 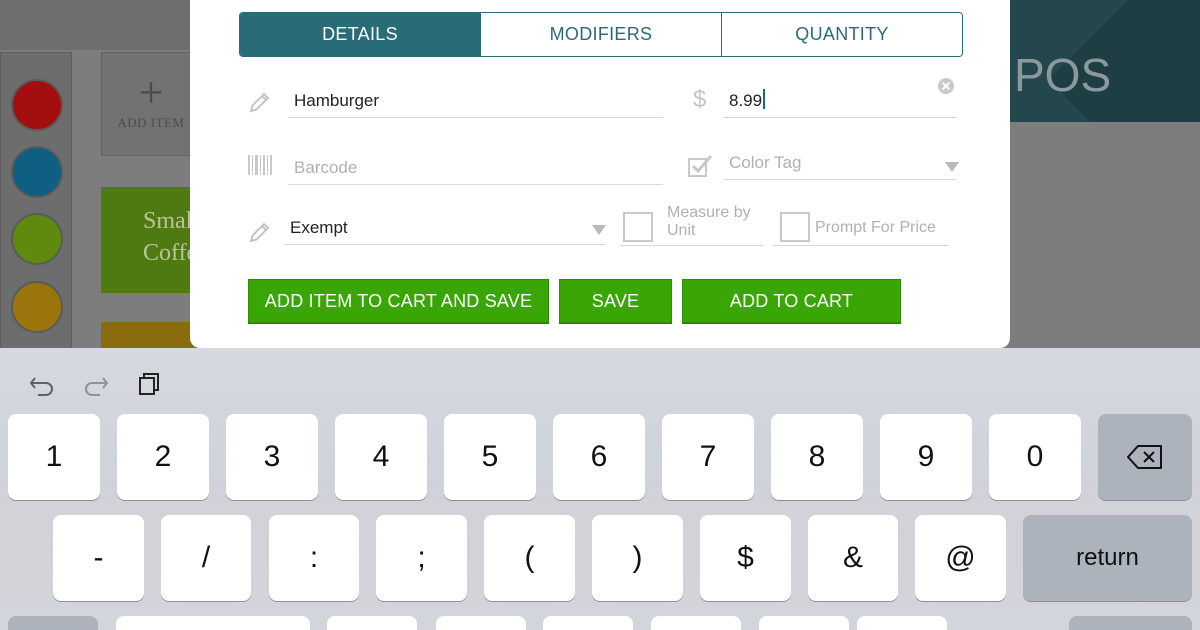 I want to click on add-item-tile: + ADD ITEM, so click(x=151, y=104).